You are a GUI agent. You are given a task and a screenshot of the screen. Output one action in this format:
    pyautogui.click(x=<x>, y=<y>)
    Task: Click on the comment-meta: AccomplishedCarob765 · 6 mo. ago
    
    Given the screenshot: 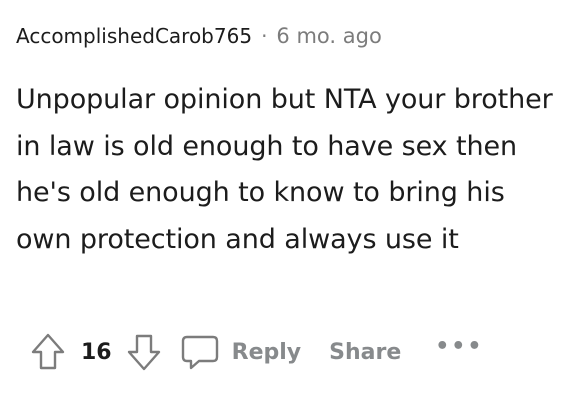 What is the action you would take?
    pyautogui.click(x=199, y=36)
    